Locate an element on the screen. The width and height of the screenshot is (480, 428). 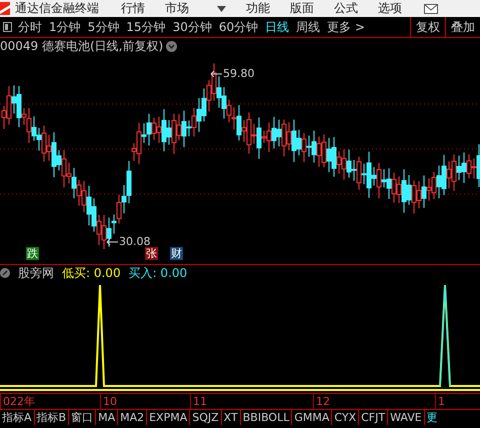
indicator-tab: MA is located at coordinates (107, 417).